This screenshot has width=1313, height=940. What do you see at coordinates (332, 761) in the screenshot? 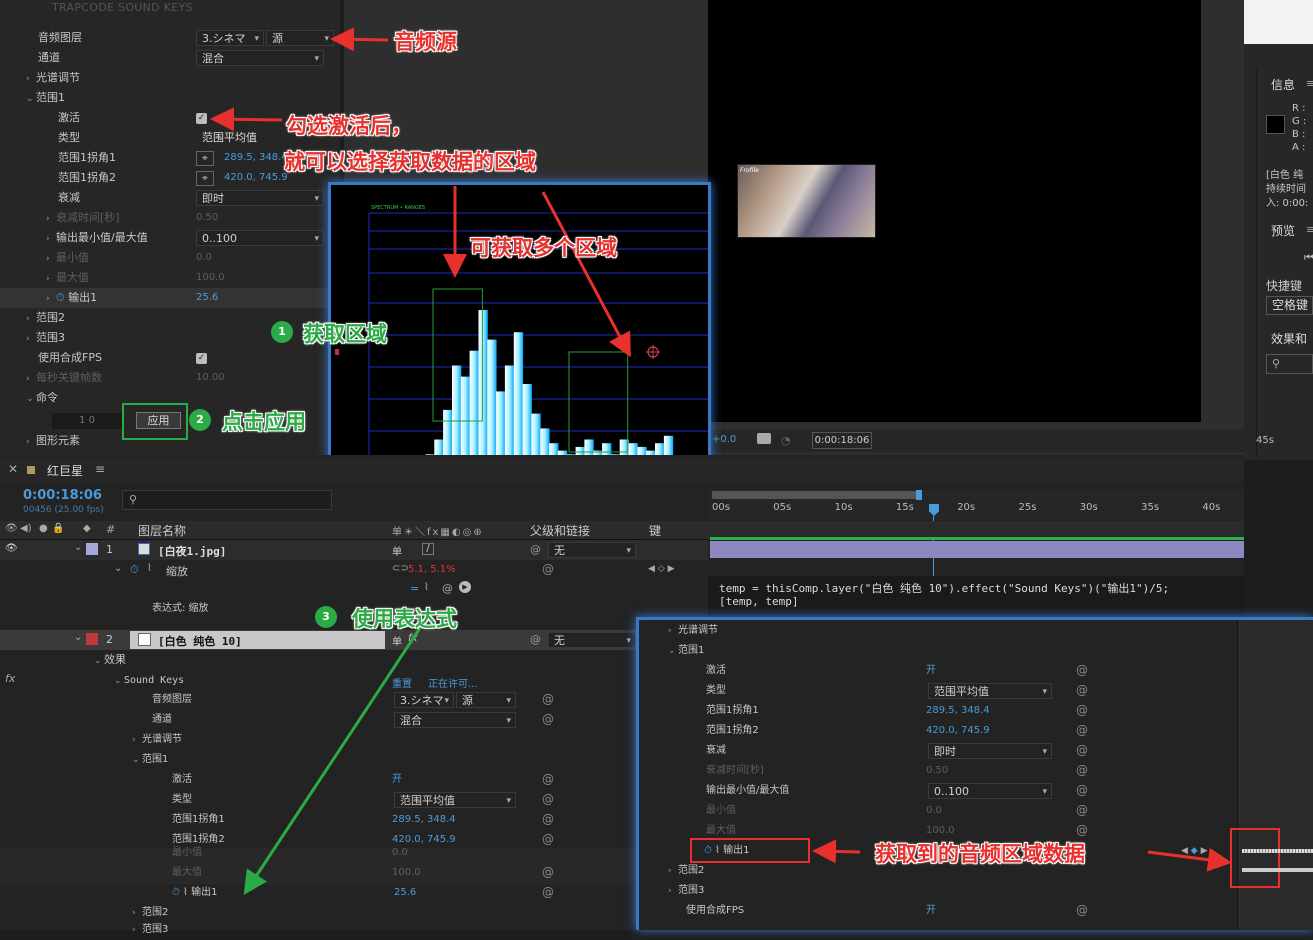
I see `arrow-use-expression` at bounding box center [332, 761].